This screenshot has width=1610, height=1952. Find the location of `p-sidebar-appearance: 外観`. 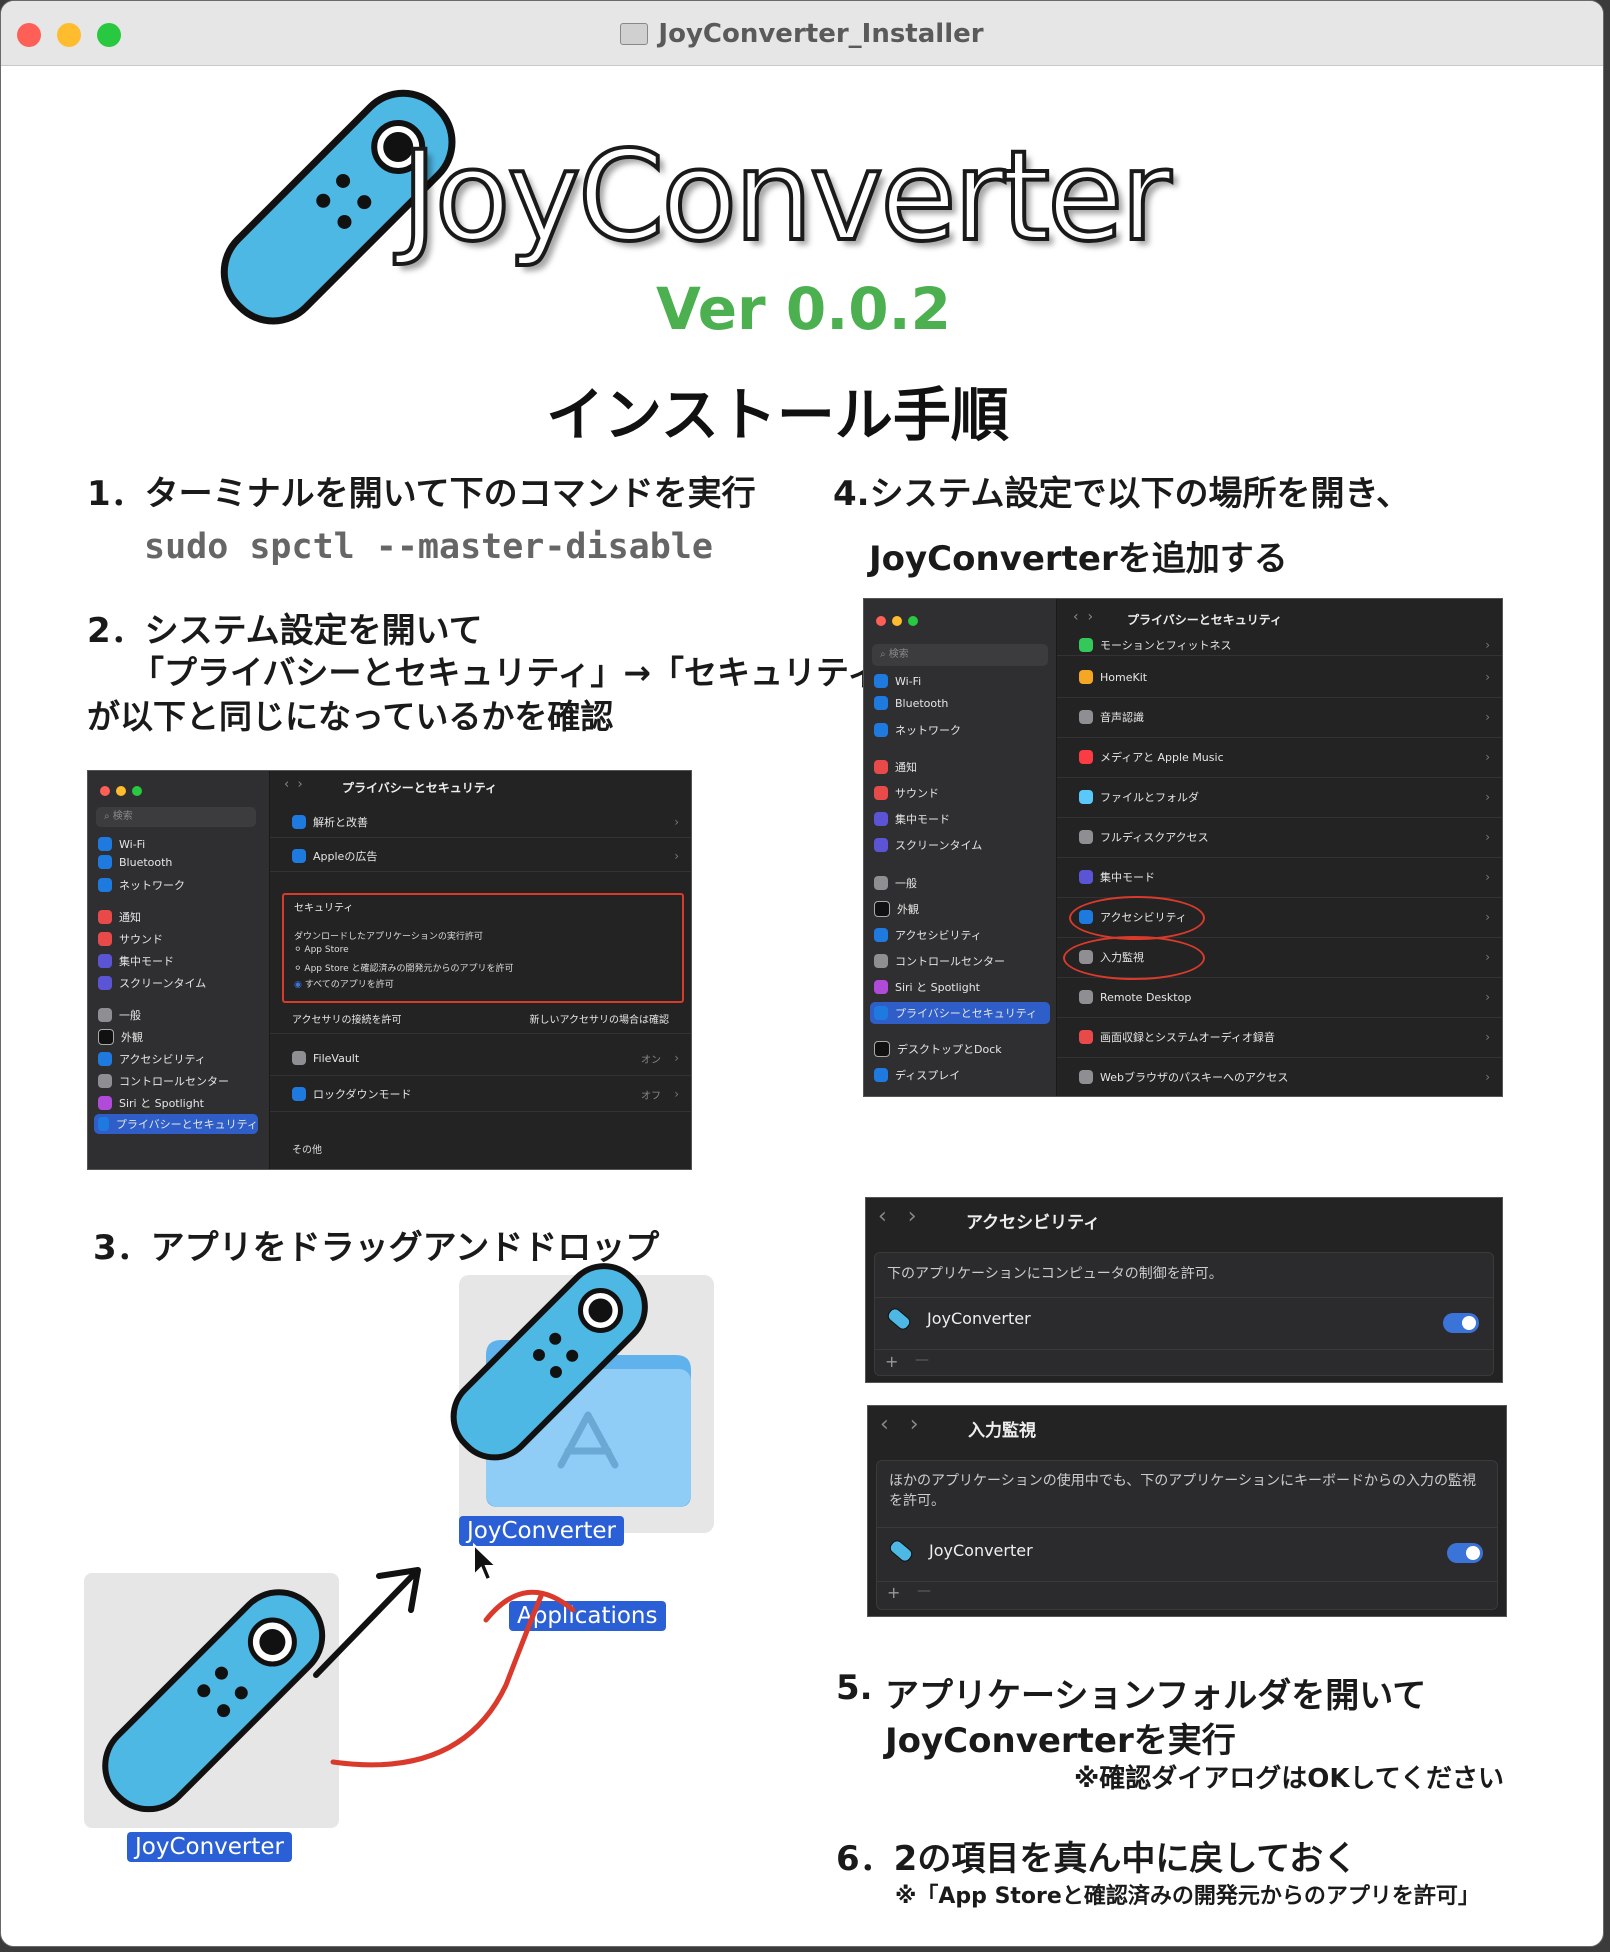

p-sidebar-appearance: 外観 is located at coordinates (896, 909).